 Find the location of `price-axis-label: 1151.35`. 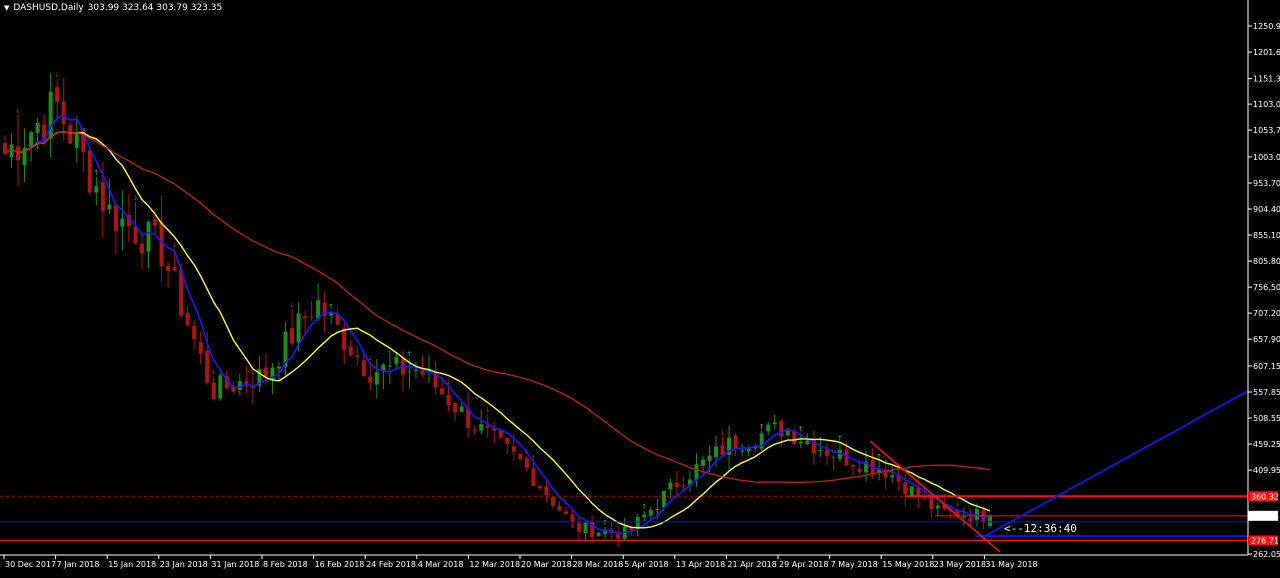

price-axis-label: 1151.35 is located at coordinates (1266, 79).